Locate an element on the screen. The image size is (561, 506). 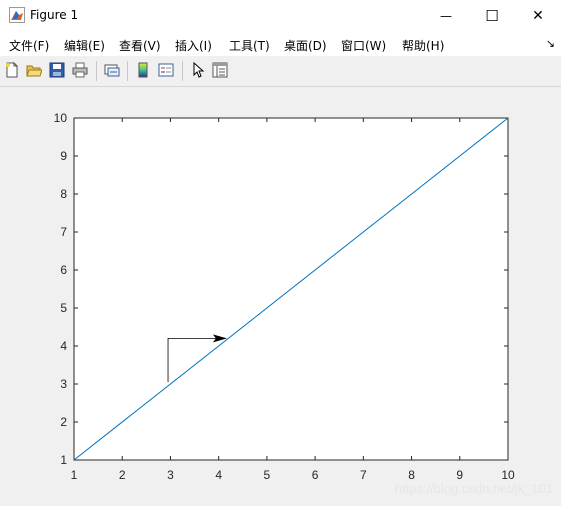
x-tick-label: 4 is located at coordinates (218, 475).